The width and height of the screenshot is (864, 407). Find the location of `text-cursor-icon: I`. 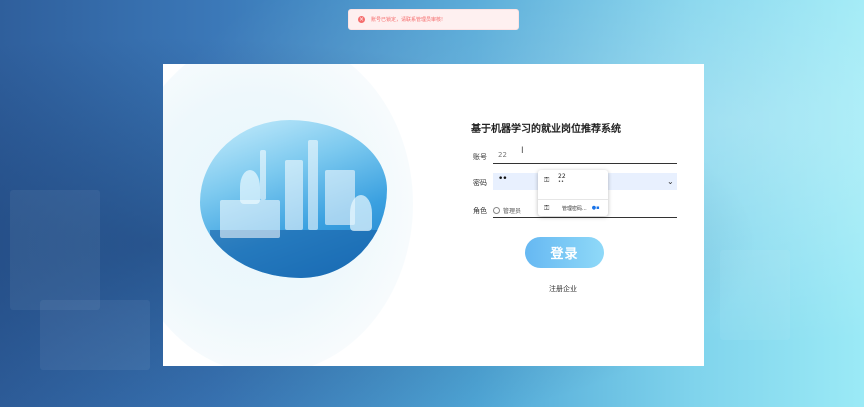

text-cursor-icon: I is located at coordinates (522, 151).